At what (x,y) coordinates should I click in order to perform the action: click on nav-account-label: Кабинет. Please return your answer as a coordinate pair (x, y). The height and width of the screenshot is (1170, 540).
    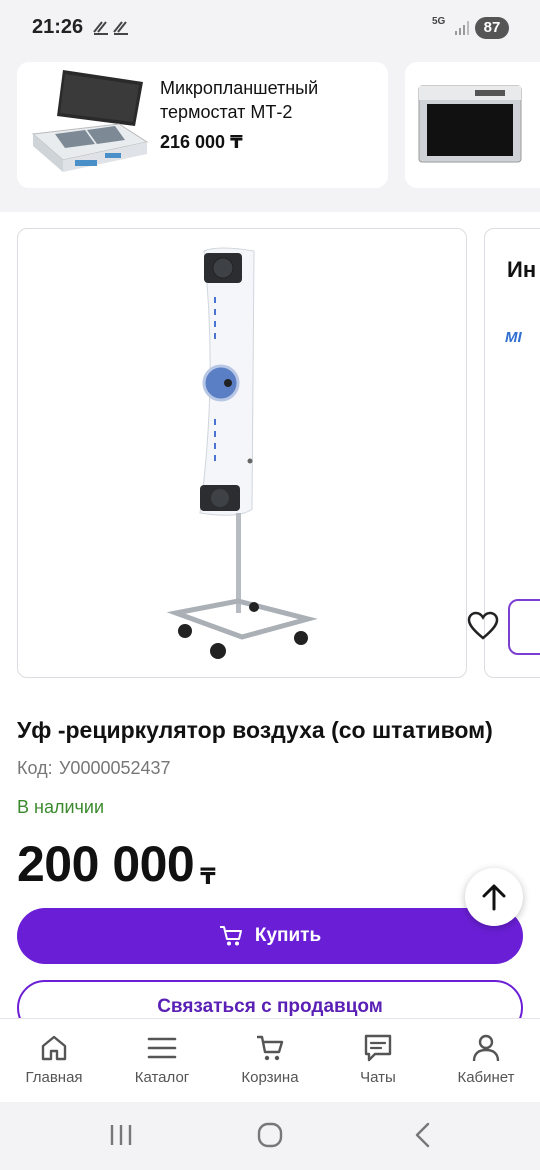
    Looking at the image, I should click on (486, 1077).